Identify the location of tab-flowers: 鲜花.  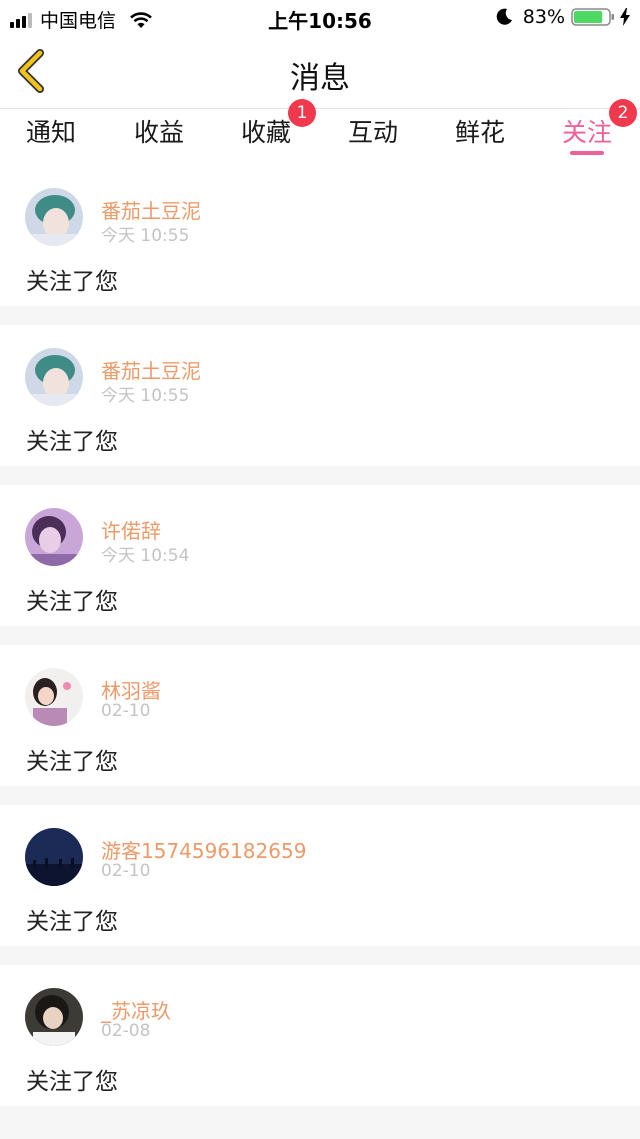
(480, 131).